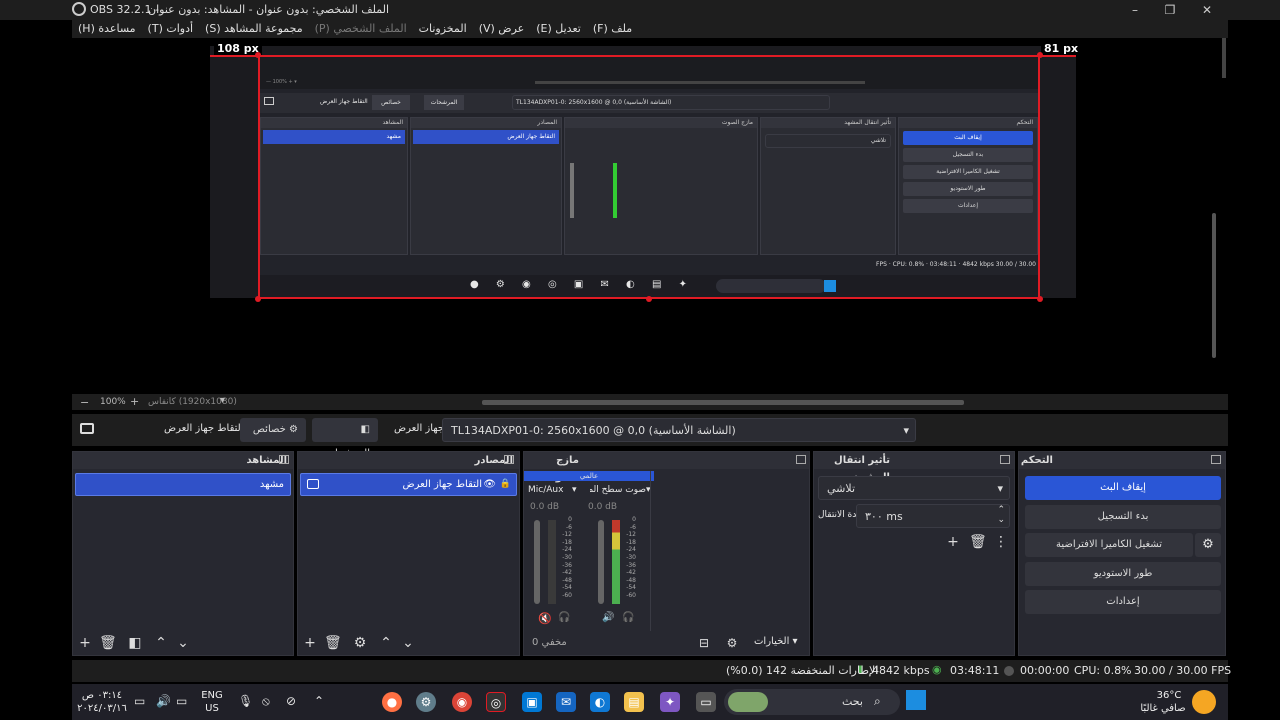 This screenshot has height=720, width=1280. I want to click on copilot-icon: ✦, so click(670, 702).